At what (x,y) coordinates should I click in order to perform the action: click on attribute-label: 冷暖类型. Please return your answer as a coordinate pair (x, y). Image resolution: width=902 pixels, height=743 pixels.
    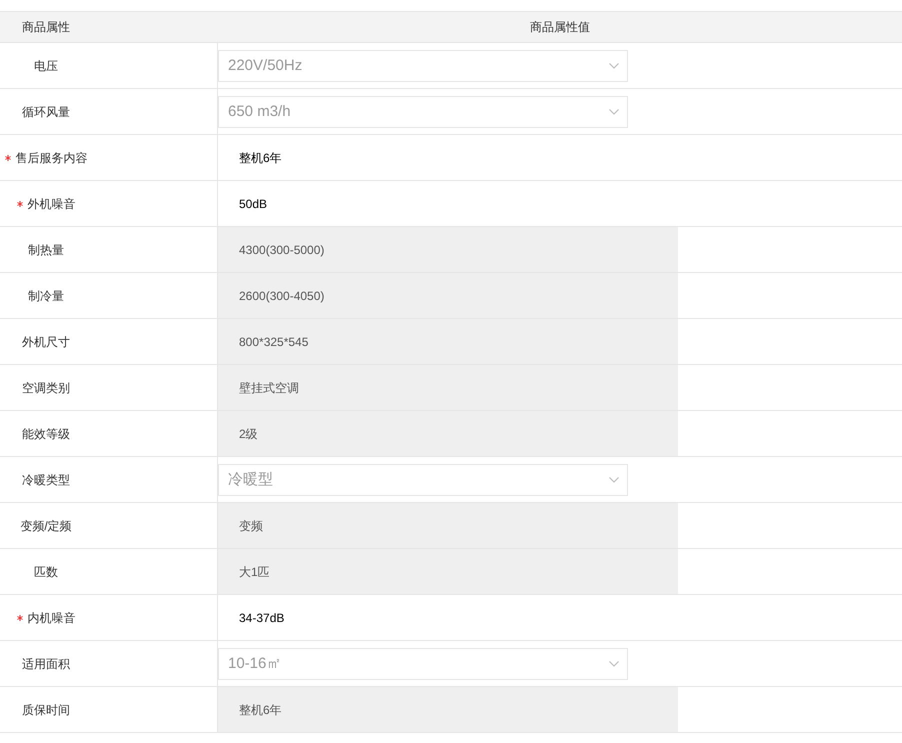
    Looking at the image, I should click on (46, 479).